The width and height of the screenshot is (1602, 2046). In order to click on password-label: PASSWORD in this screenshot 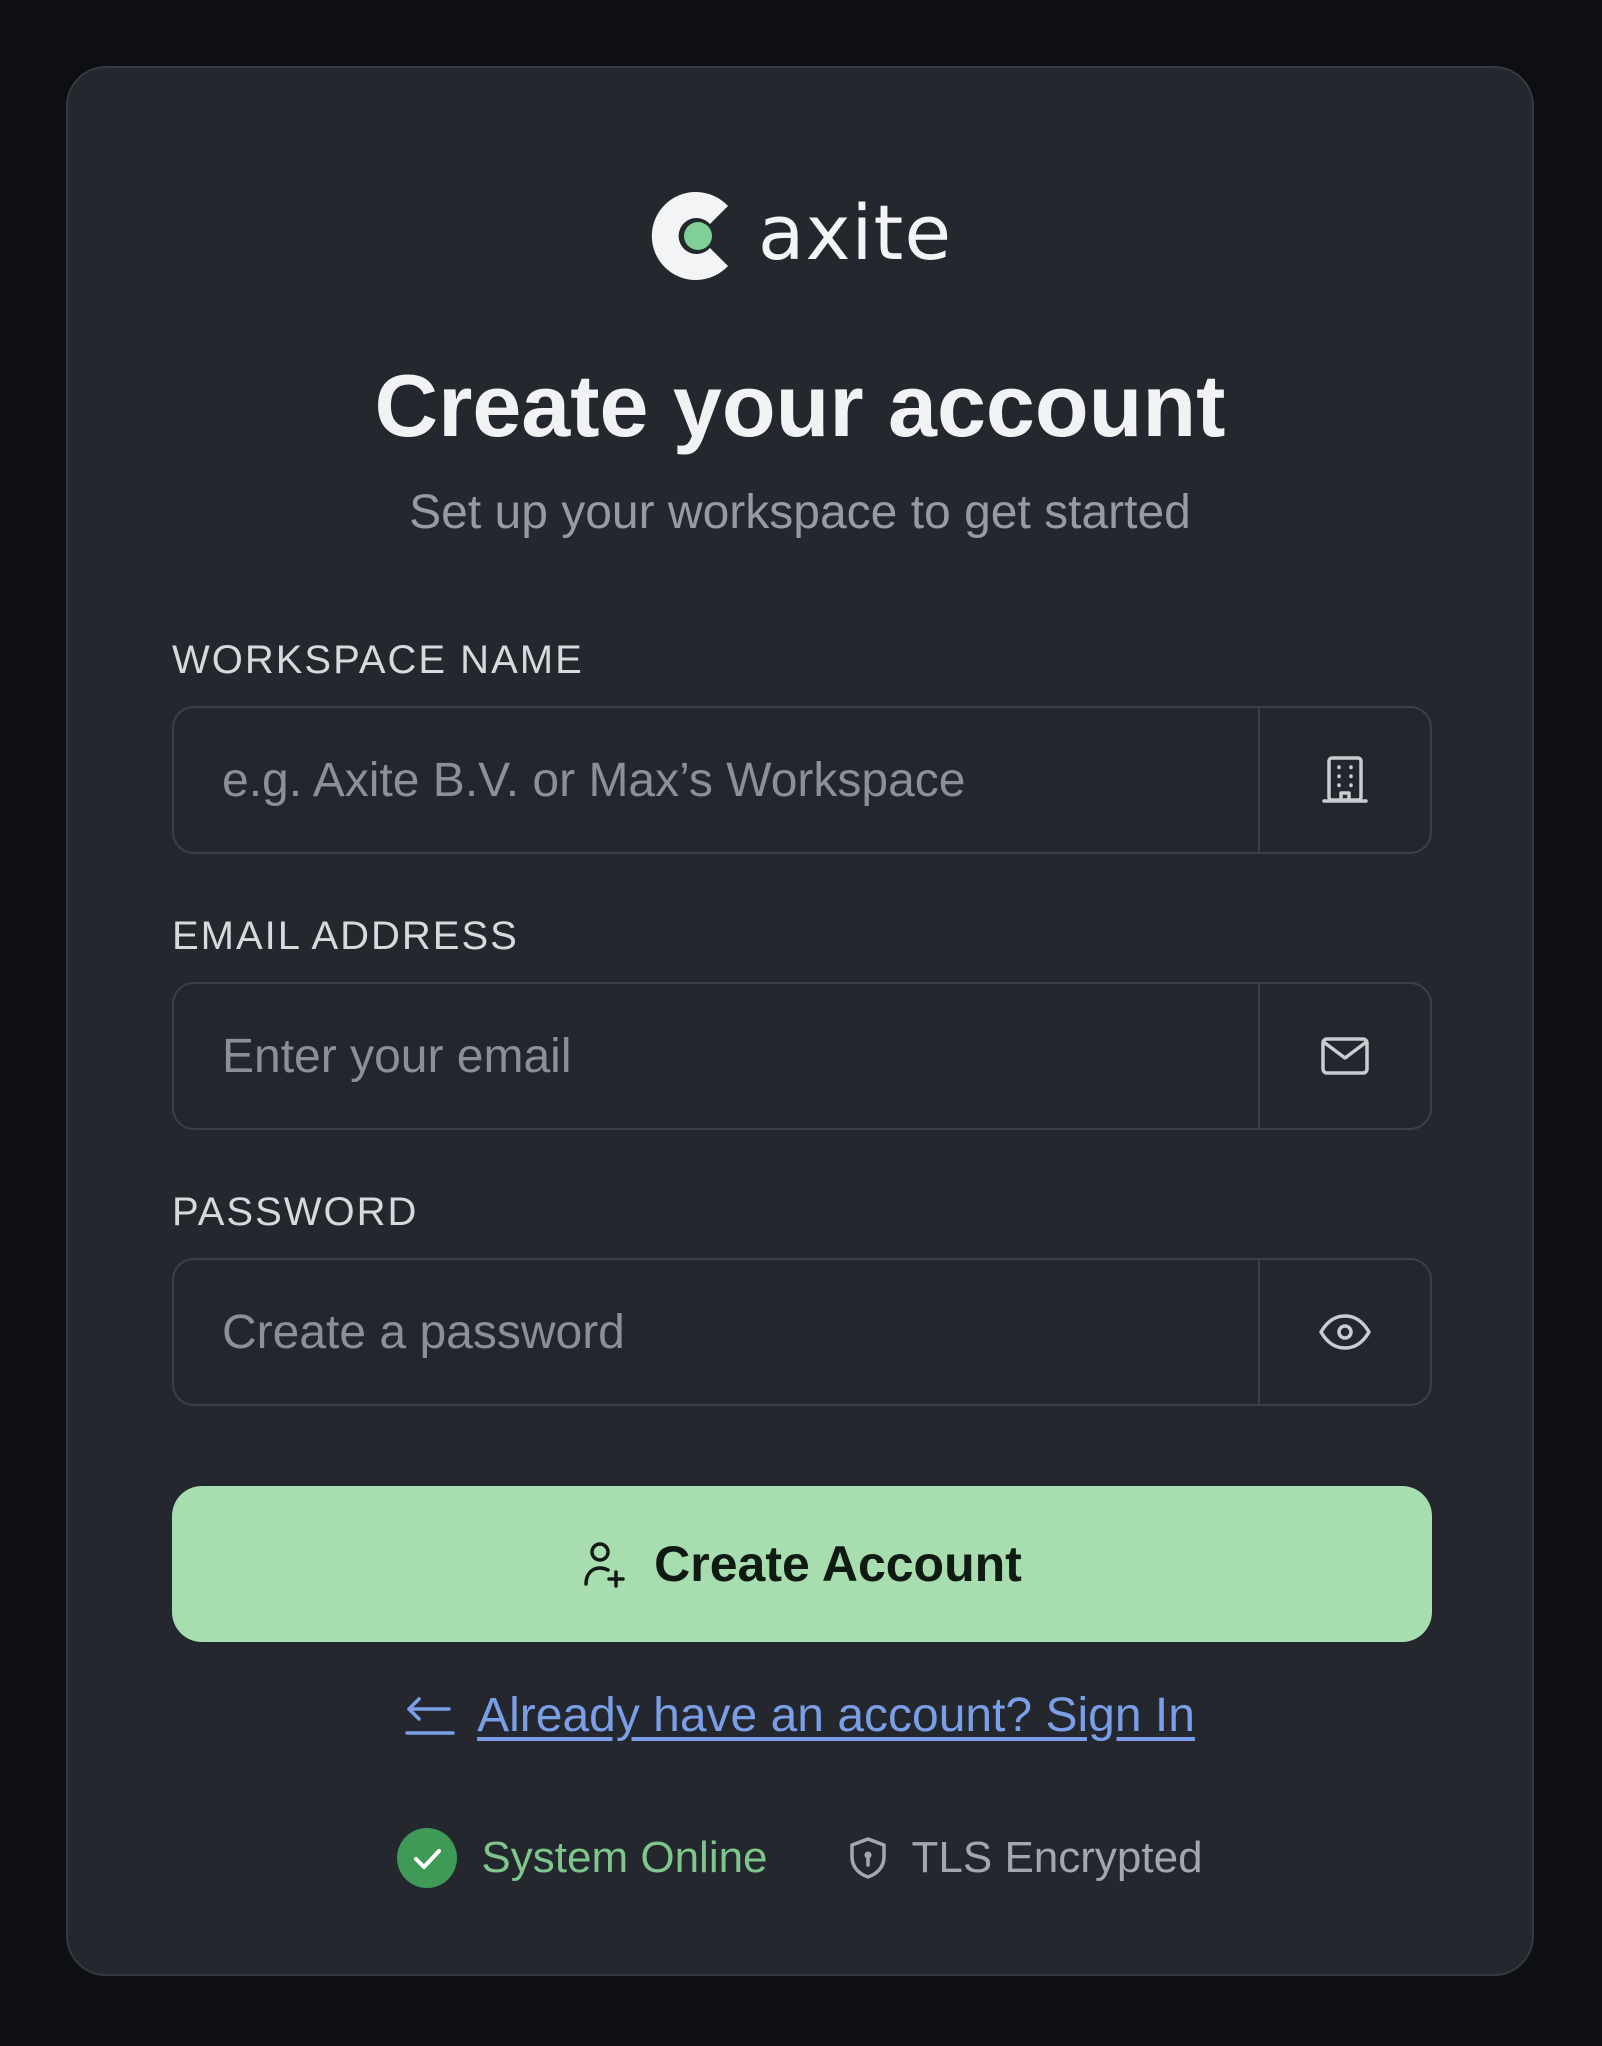, I will do `click(295, 1212)`.